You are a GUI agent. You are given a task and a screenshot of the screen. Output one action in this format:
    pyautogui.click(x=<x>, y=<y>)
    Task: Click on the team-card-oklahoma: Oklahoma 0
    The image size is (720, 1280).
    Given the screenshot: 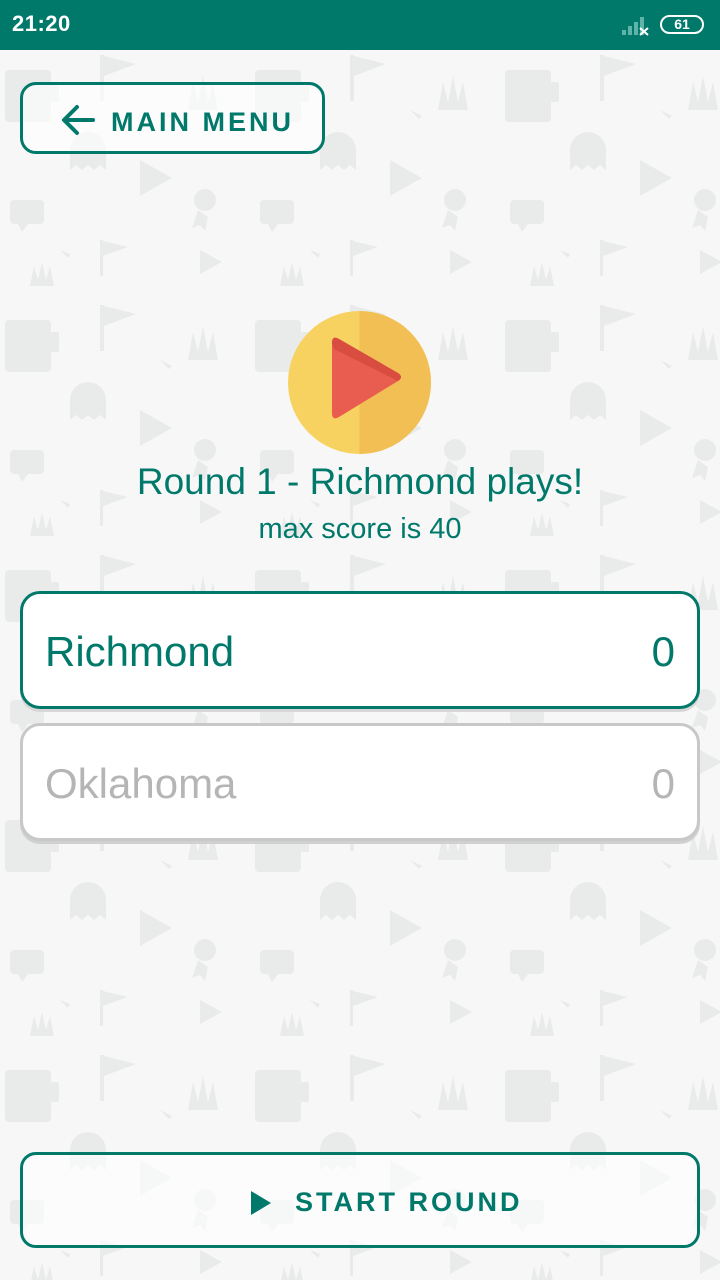 What is the action you would take?
    pyautogui.click(x=360, y=782)
    